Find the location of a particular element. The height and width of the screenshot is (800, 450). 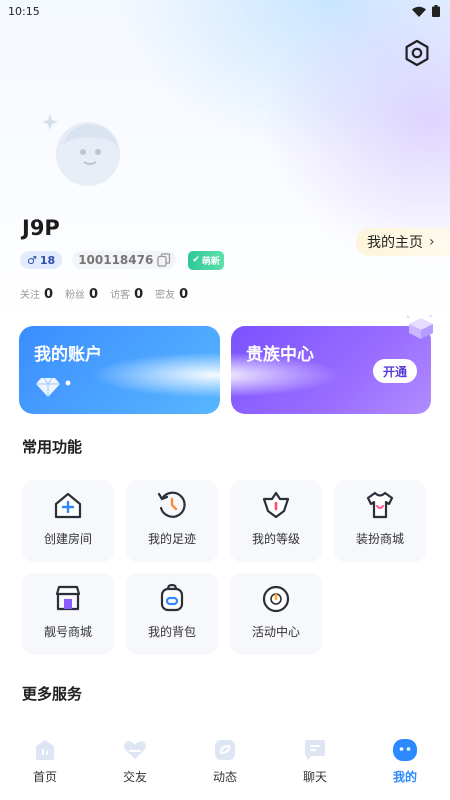

stat-followers: 粉丝 0 is located at coordinates (81, 294).